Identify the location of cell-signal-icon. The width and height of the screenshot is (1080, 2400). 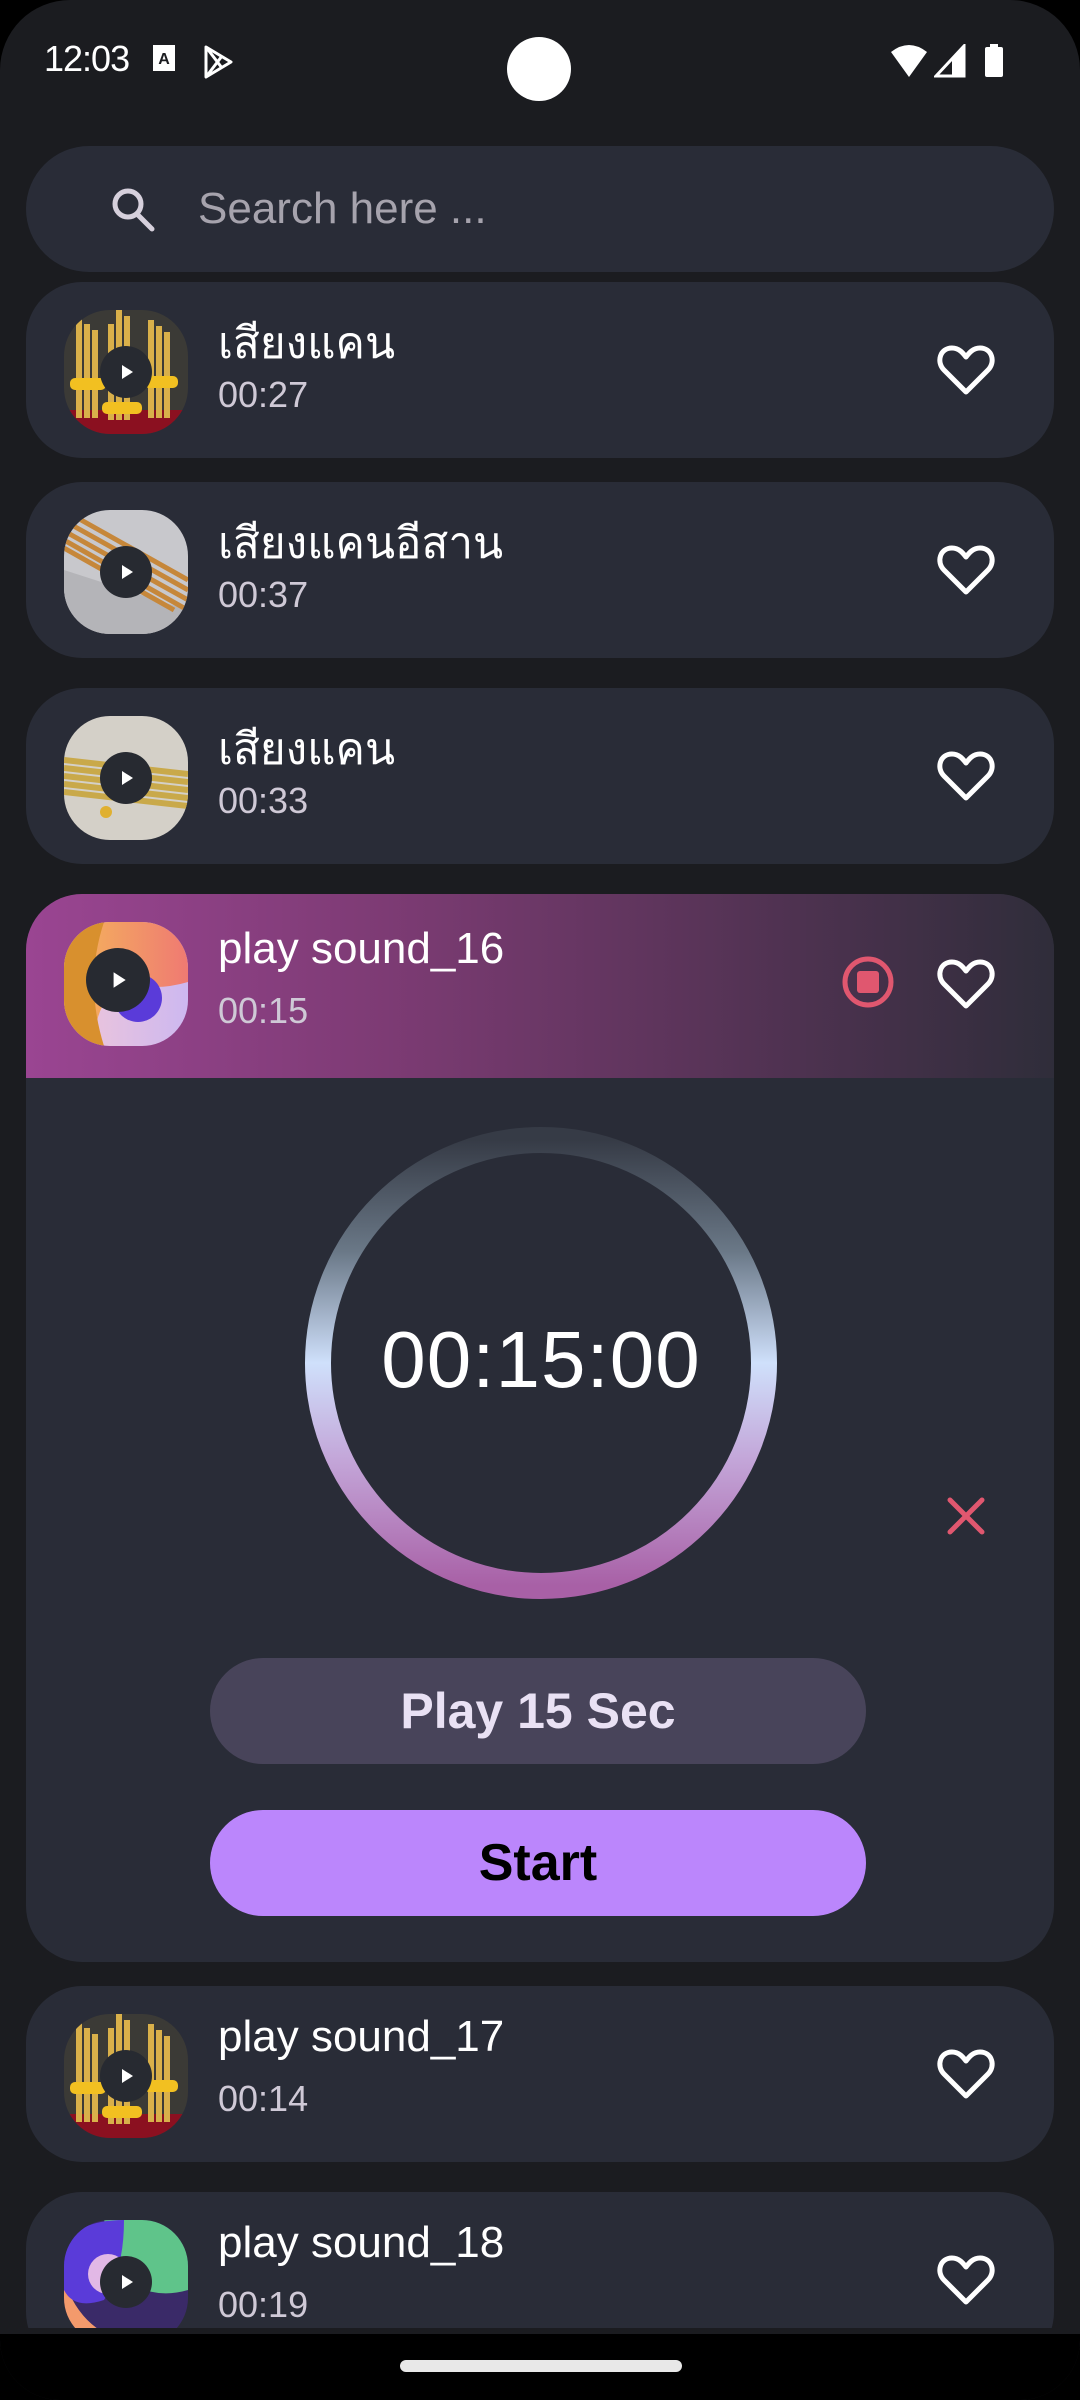
(949, 62).